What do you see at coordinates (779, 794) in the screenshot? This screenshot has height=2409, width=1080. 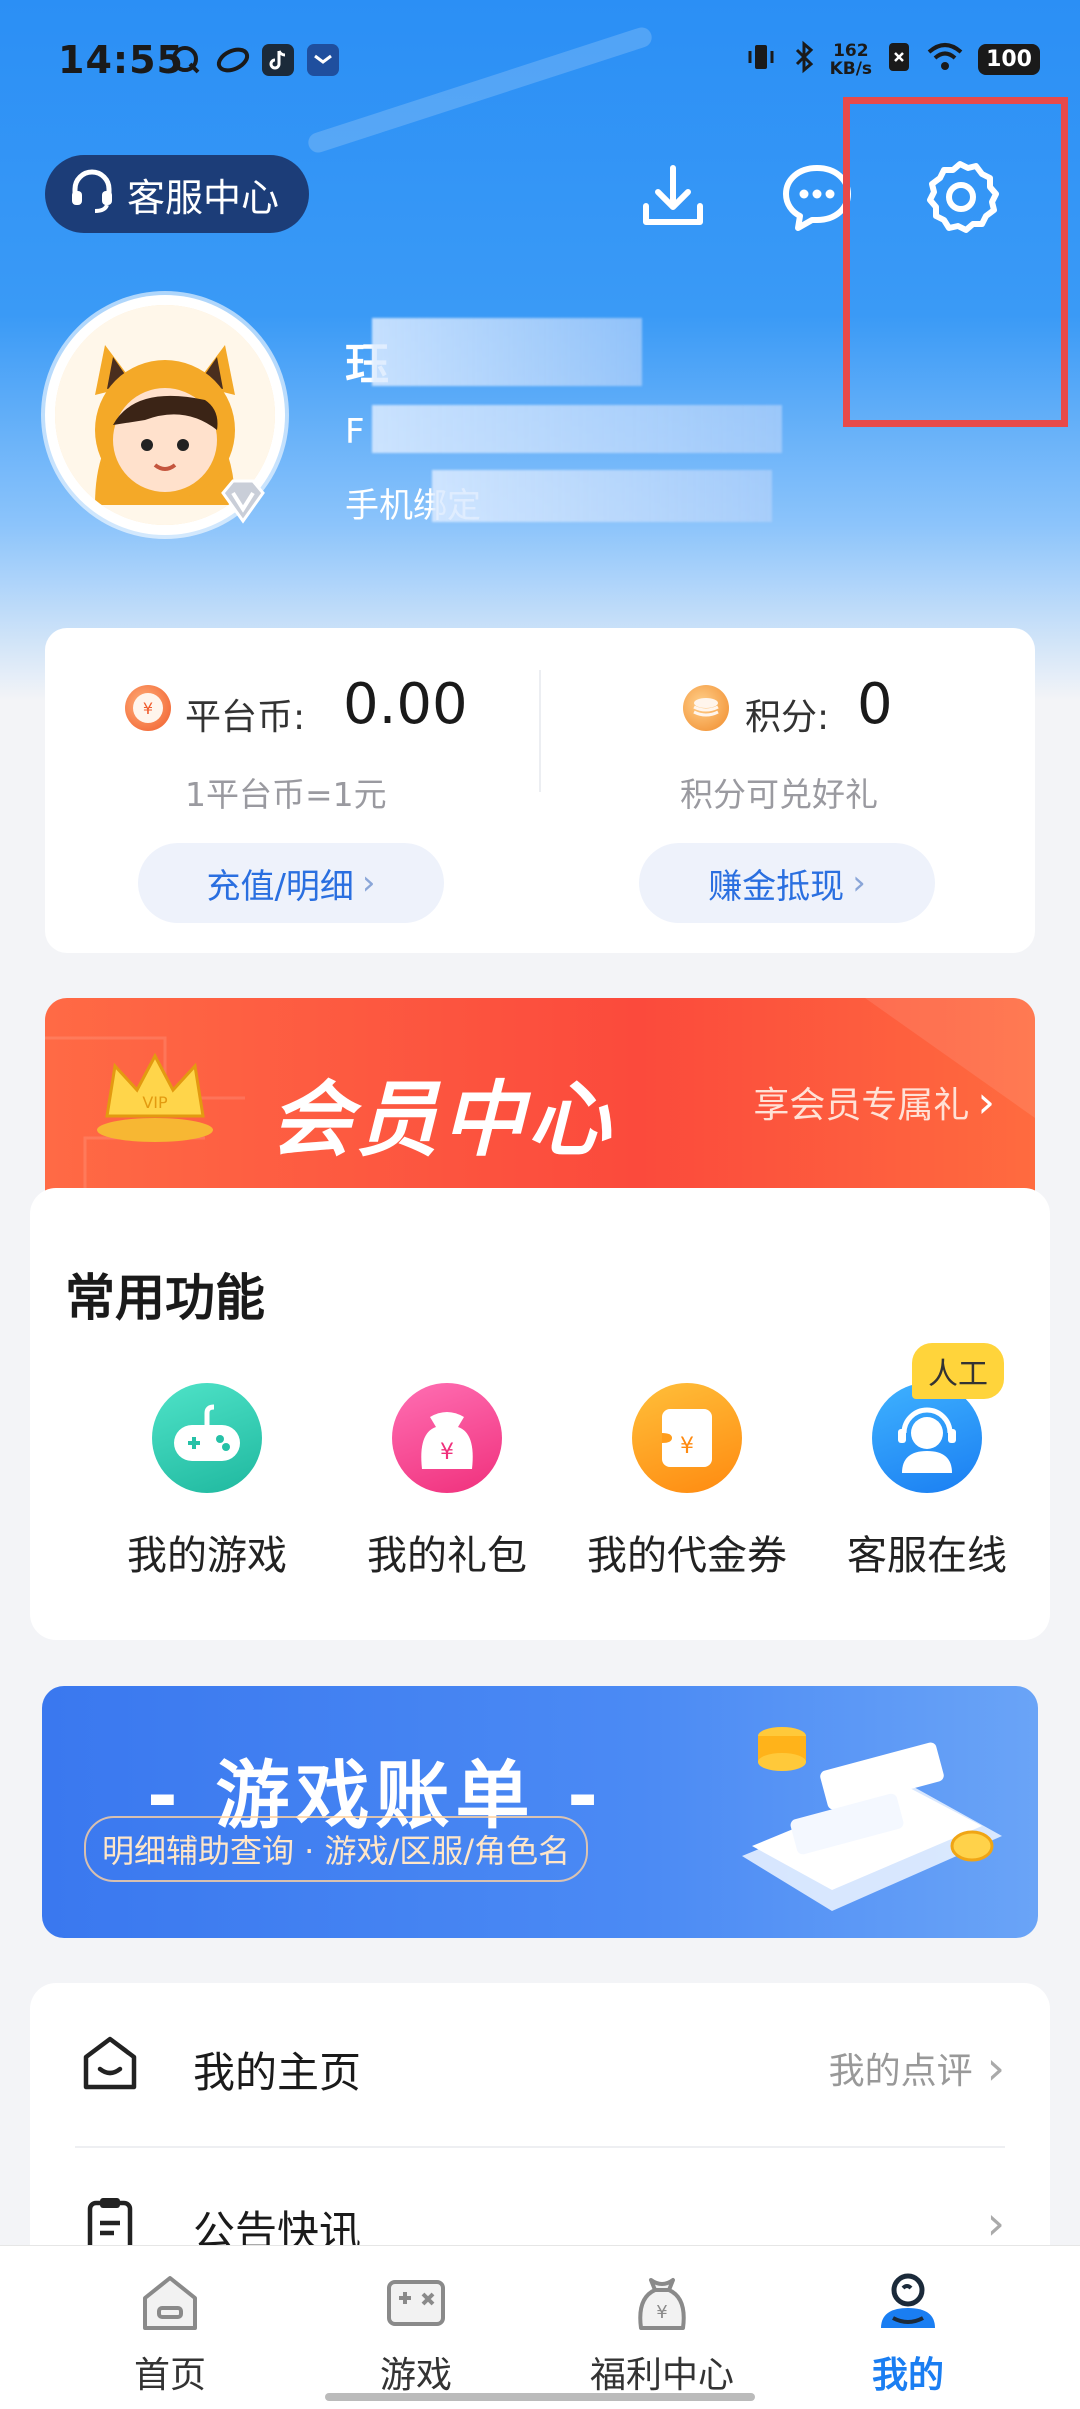 I see `points-description: 积分可兑好礼` at bounding box center [779, 794].